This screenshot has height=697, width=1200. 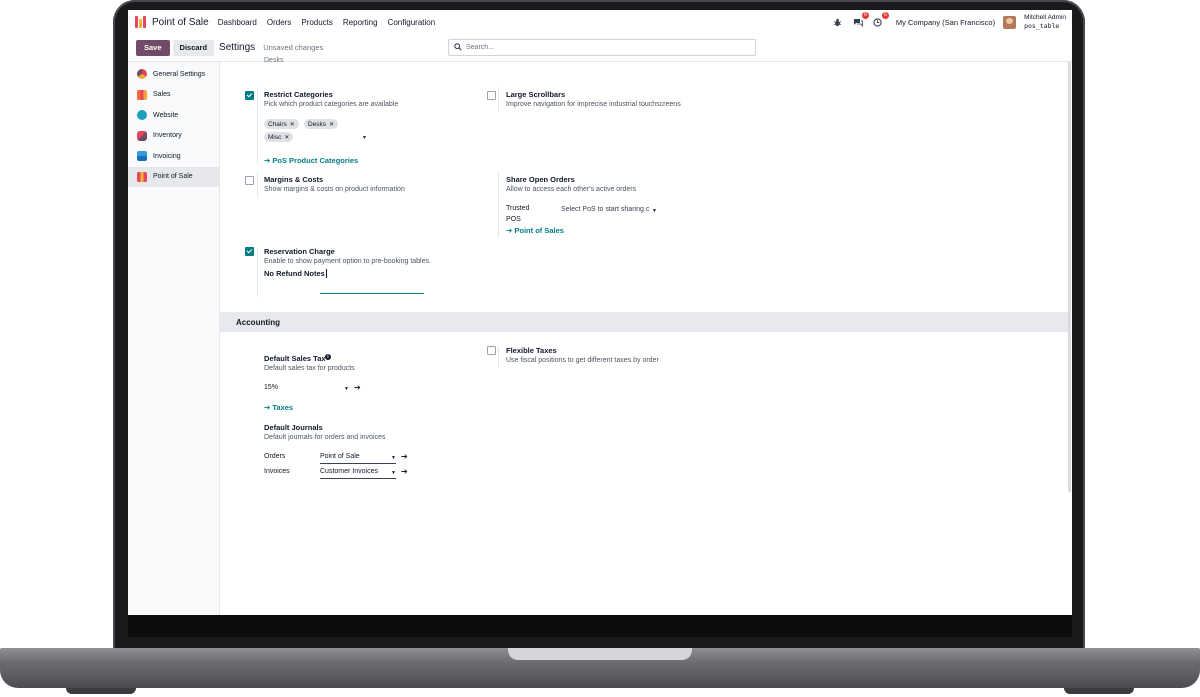 I want to click on user-menu: Mitchell Admin pos_table, so click(x=1045, y=22).